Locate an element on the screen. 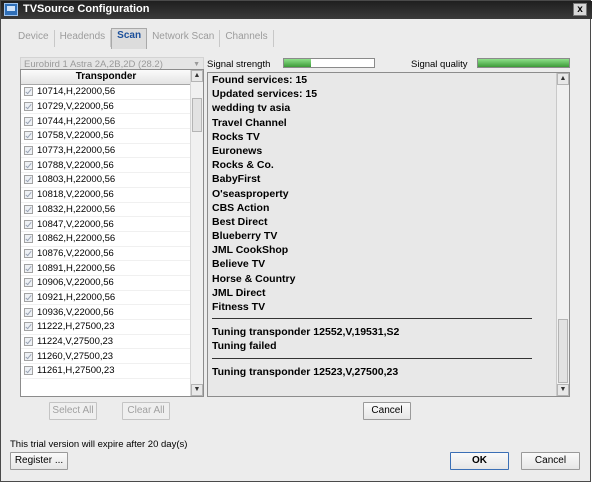 This screenshot has width=593, height=484. transponder-row: 10714,H,22000,56 is located at coordinates (106, 92).